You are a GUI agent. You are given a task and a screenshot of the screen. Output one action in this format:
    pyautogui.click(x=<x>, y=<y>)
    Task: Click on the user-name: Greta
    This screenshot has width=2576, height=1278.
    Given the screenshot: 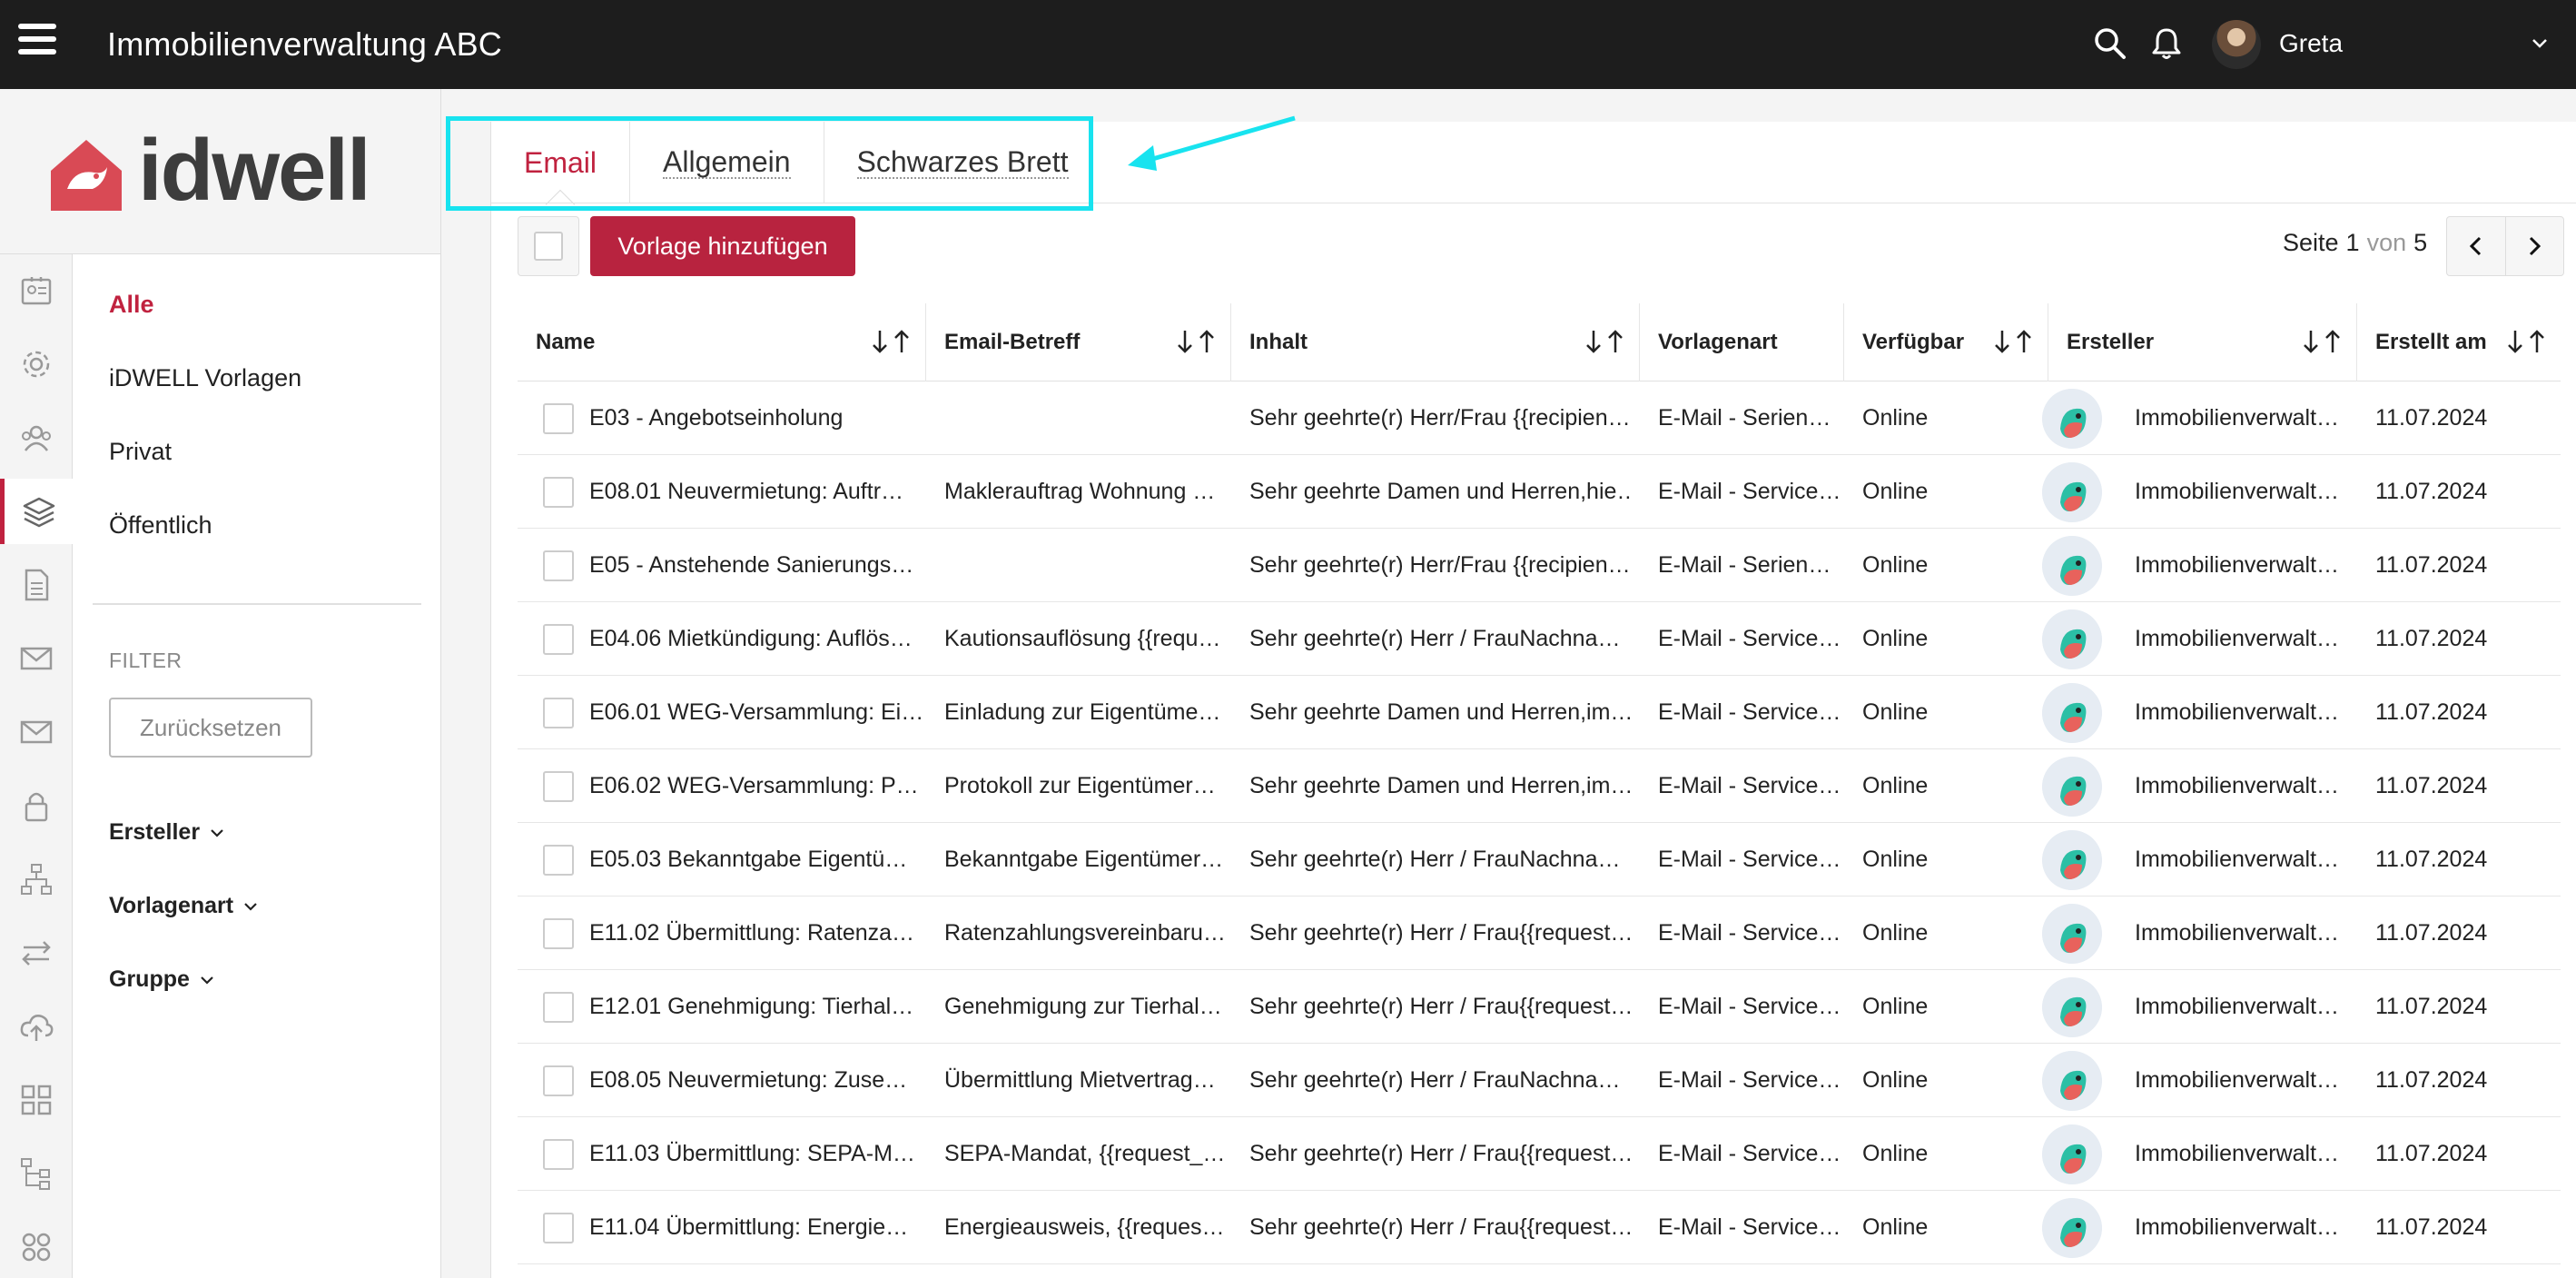 What is the action you would take?
    pyautogui.click(x=2311, y=43)
    